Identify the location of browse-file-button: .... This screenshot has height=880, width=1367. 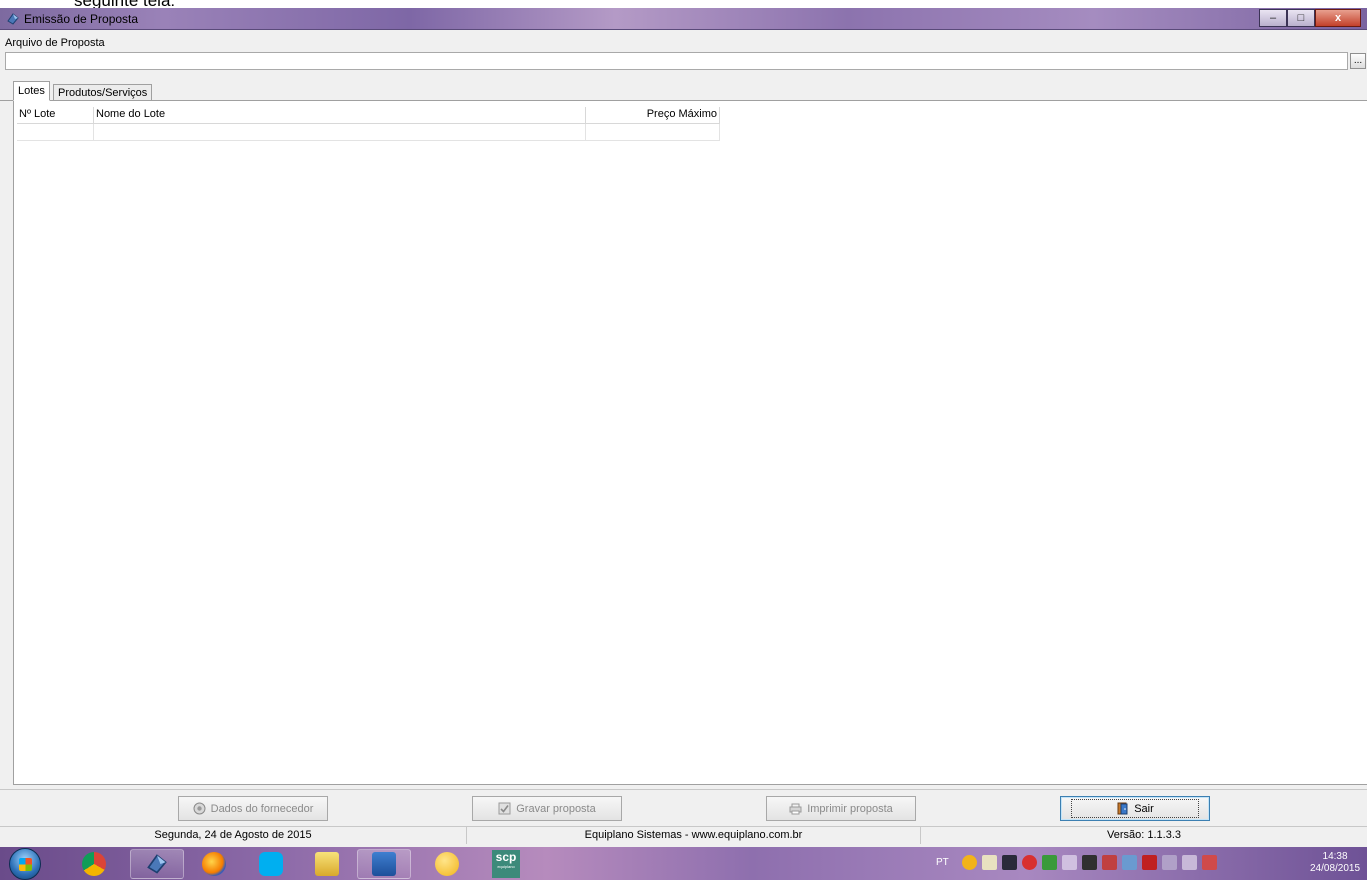
(1358, 61).